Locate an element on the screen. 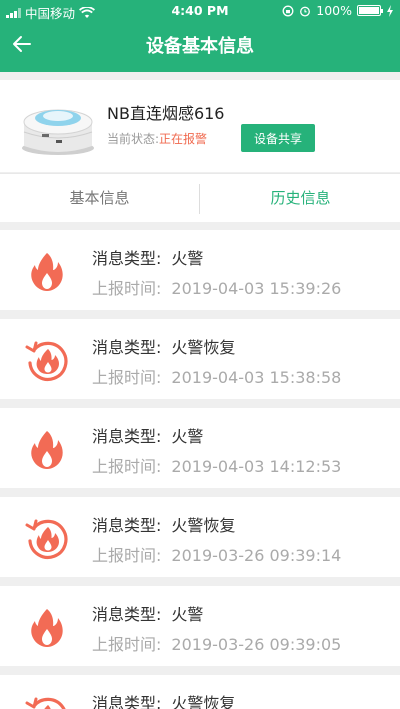 The image size is (400, 709). status-right: 100% is located at coordinates (338, 10).